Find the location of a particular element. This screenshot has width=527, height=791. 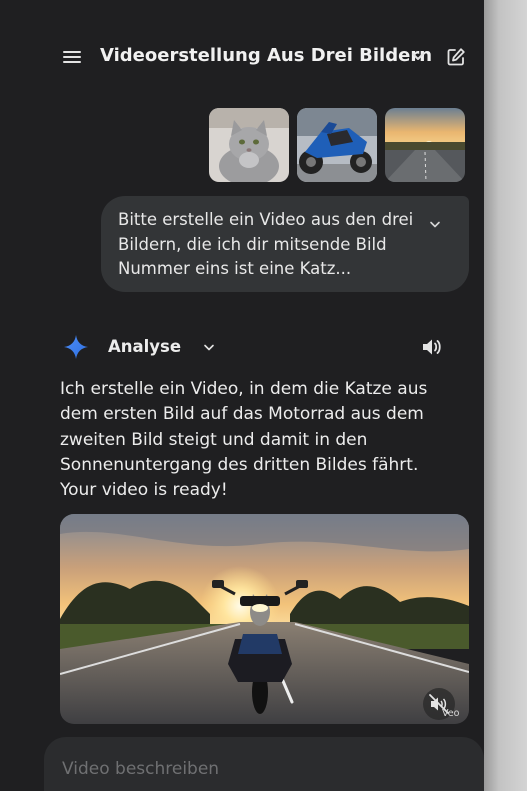

motorcycle-image is located at coordinates (337, 145).